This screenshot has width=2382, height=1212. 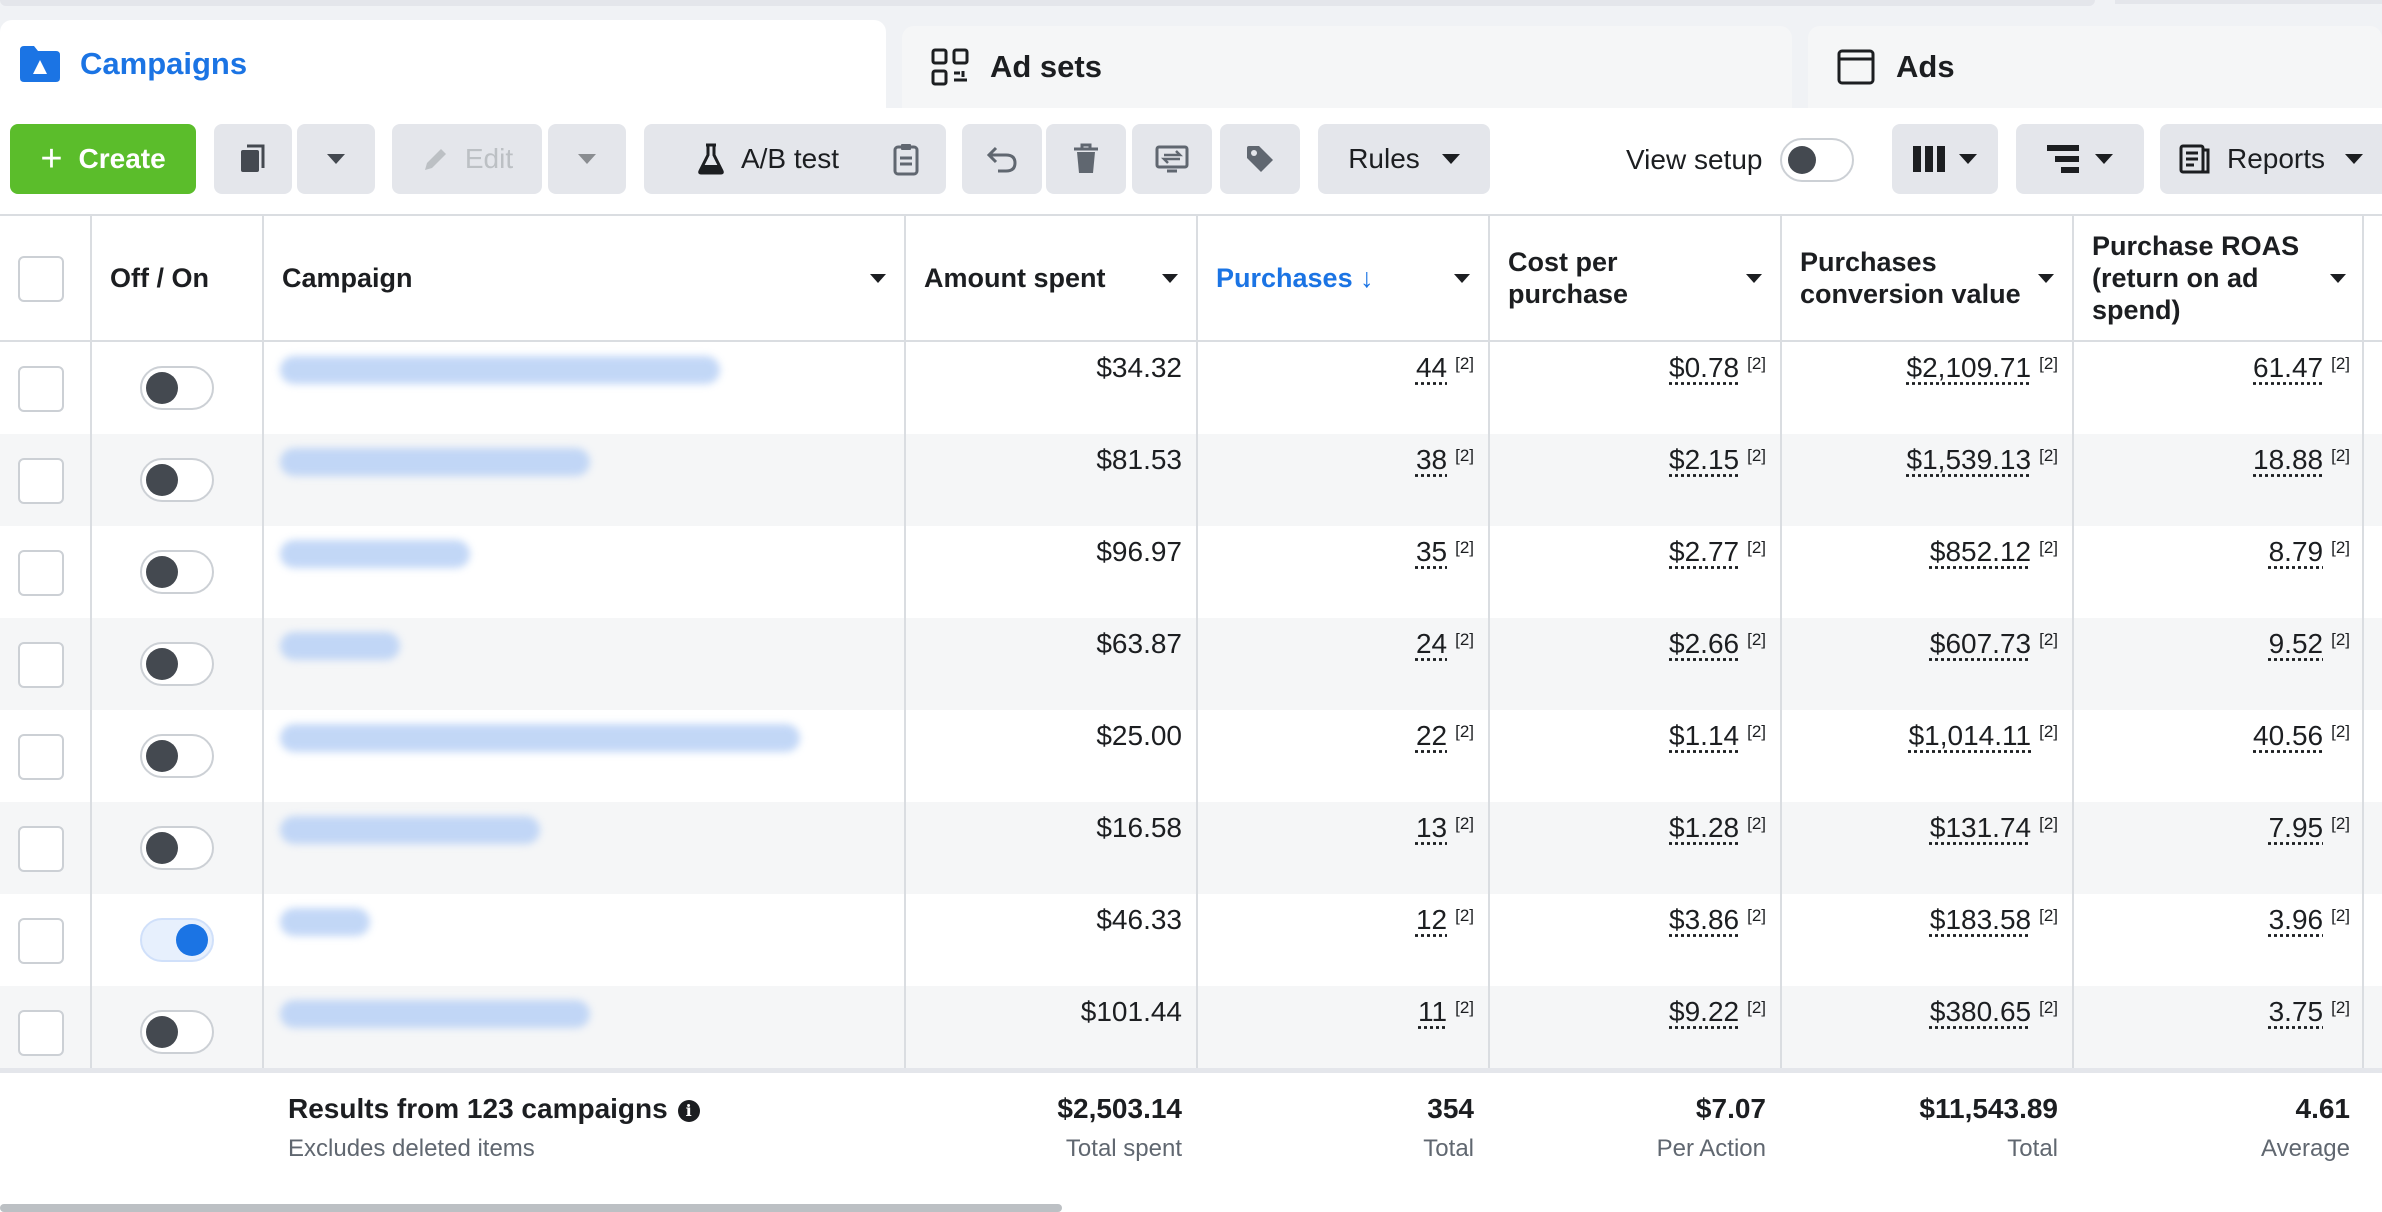 I want to click on tab-campaigns: Campaigns, so click(x=443, y=64).